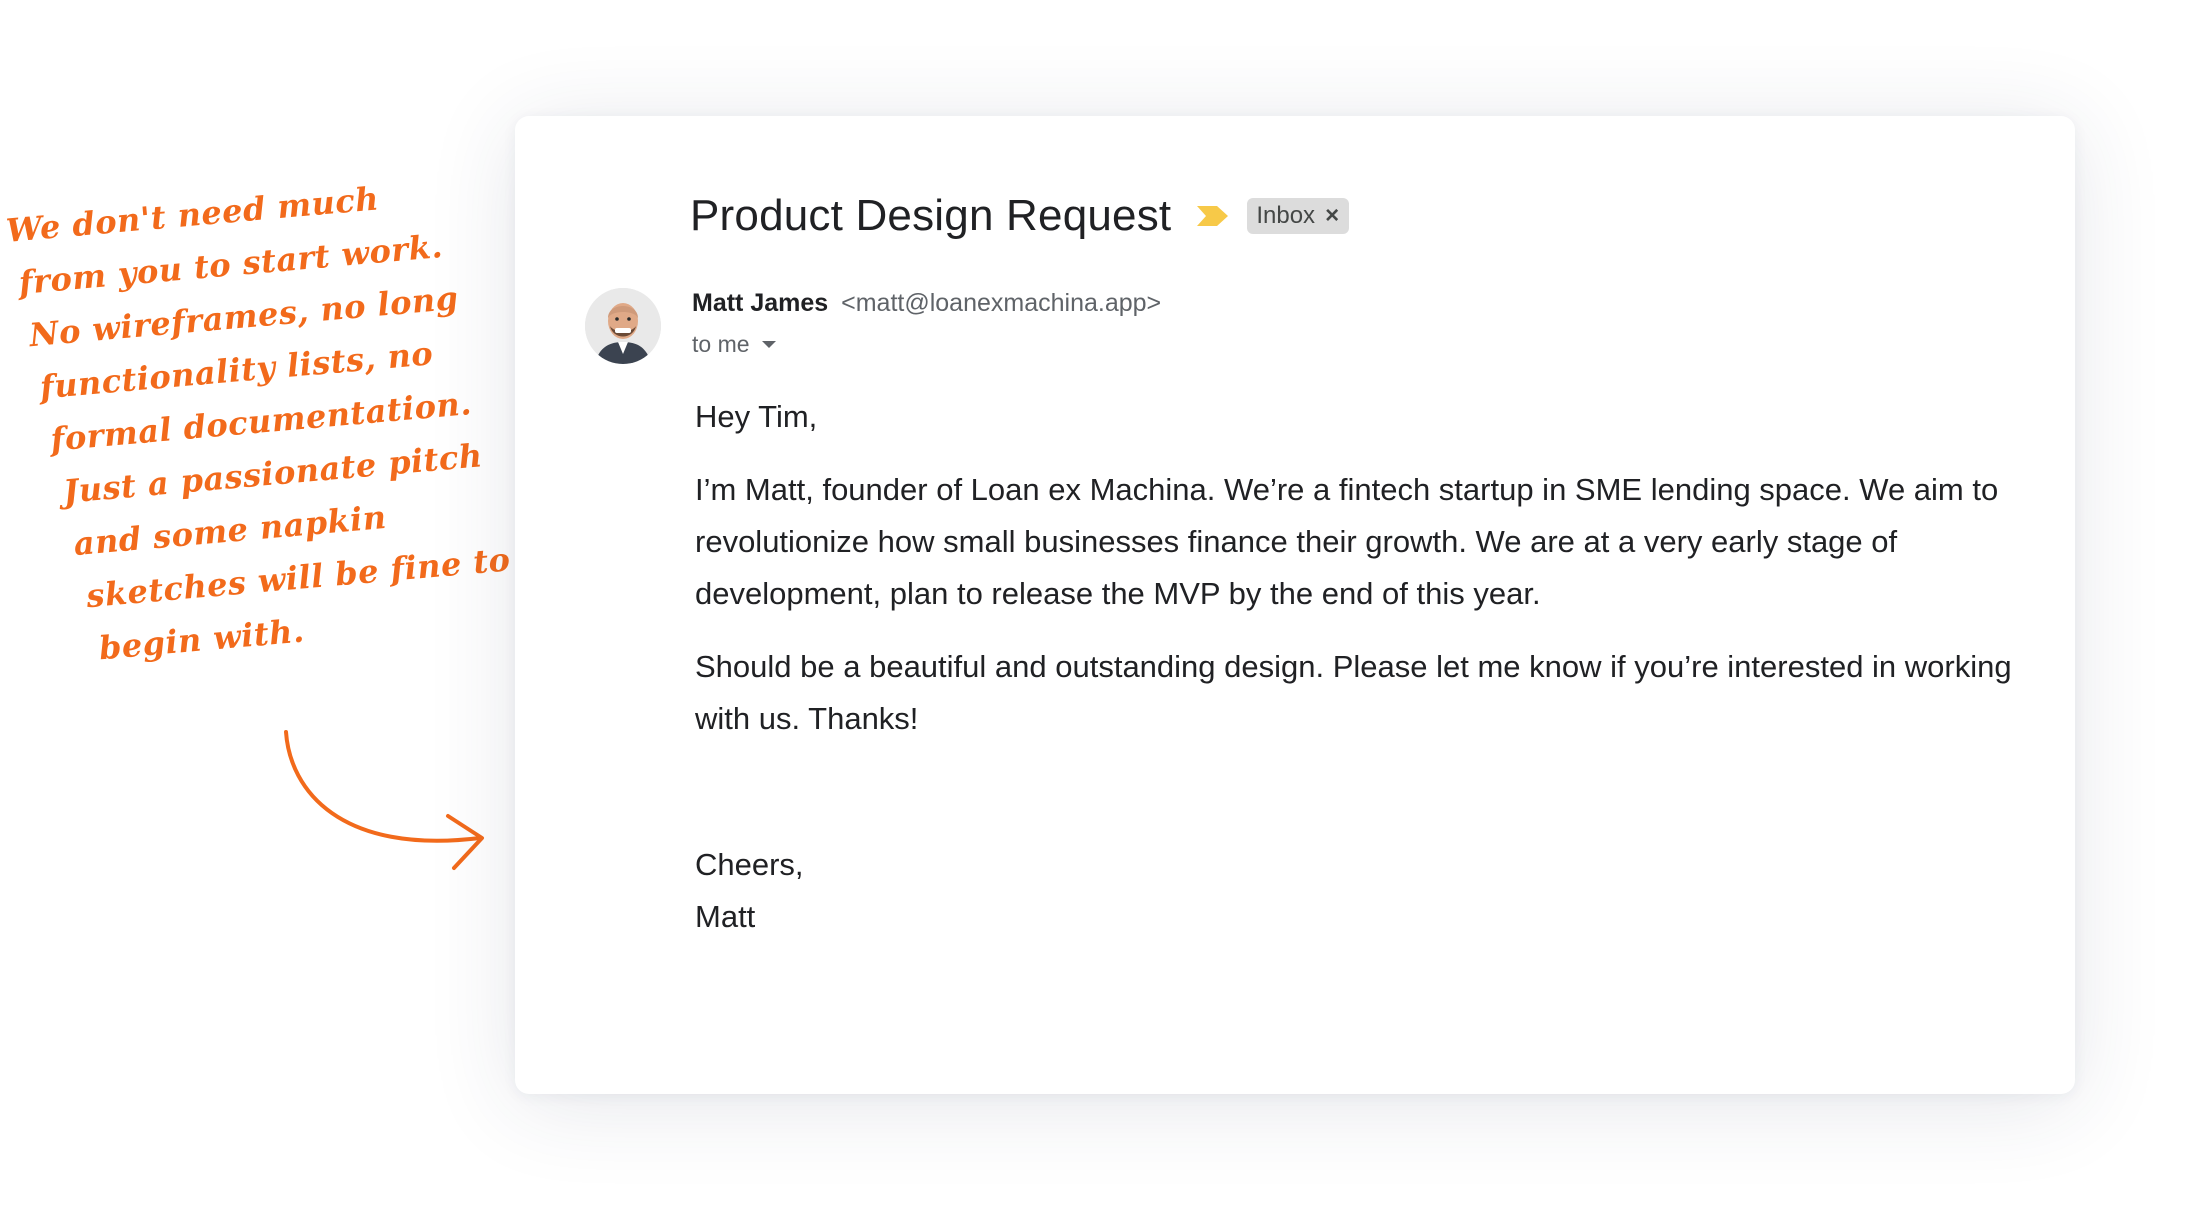  Describe the element at coordinates (1213, 216) in the screenshot. I see `important-marker-icon` at that location.